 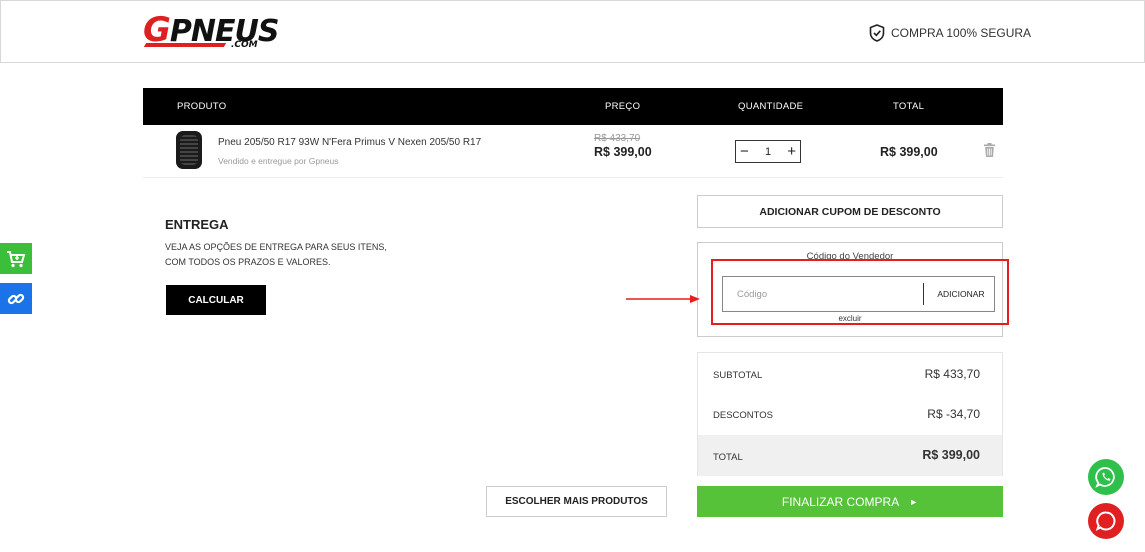 What do you see at coordinates (989, 150) in the screenshot?
I see `trash-icon` at bounding box center [989, 150].